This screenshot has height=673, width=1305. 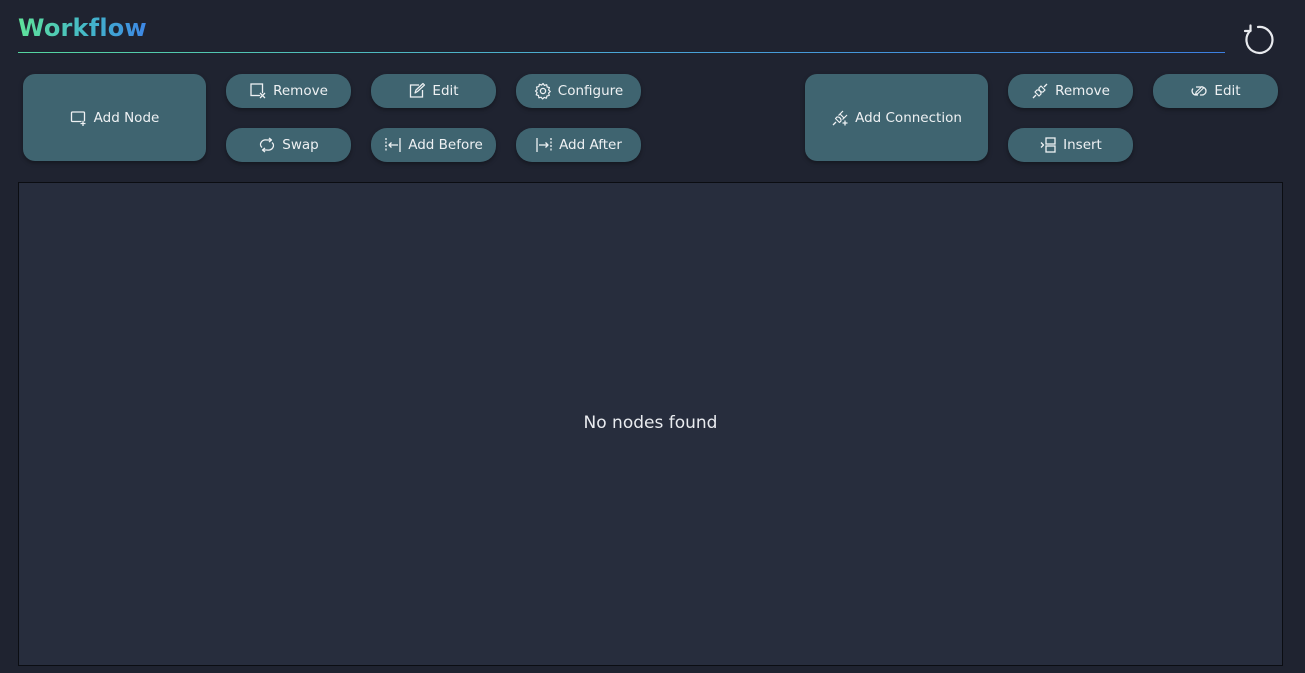 What do you see at coordinates (393, 145) in the screenshot?
I see `add-before-icon` at bounding box center [393, 145].